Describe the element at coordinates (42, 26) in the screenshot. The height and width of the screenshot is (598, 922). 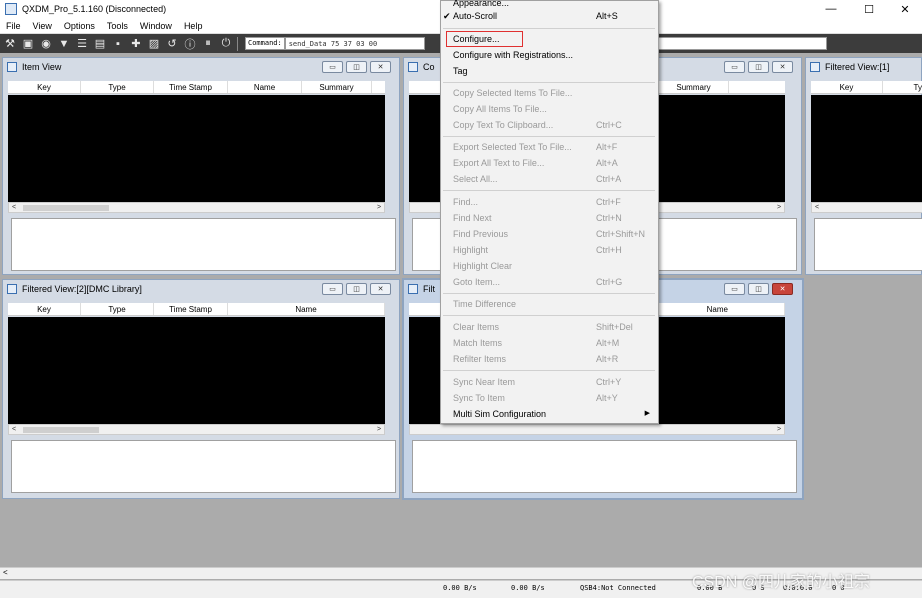
I see `menu-view: View` at that location.